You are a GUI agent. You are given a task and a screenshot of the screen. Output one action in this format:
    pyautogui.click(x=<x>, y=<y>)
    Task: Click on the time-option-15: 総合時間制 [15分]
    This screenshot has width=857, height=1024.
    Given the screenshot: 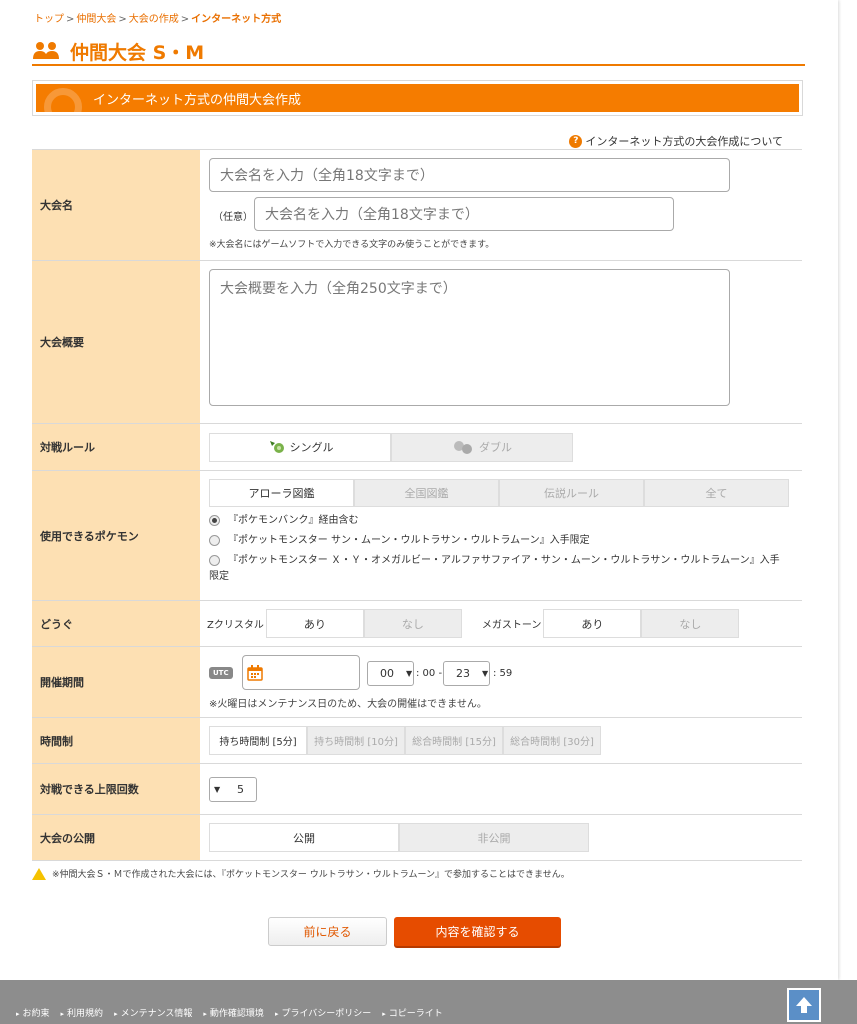 What is the action you would take?
    pyautogui.click(x=454, y=740)
    